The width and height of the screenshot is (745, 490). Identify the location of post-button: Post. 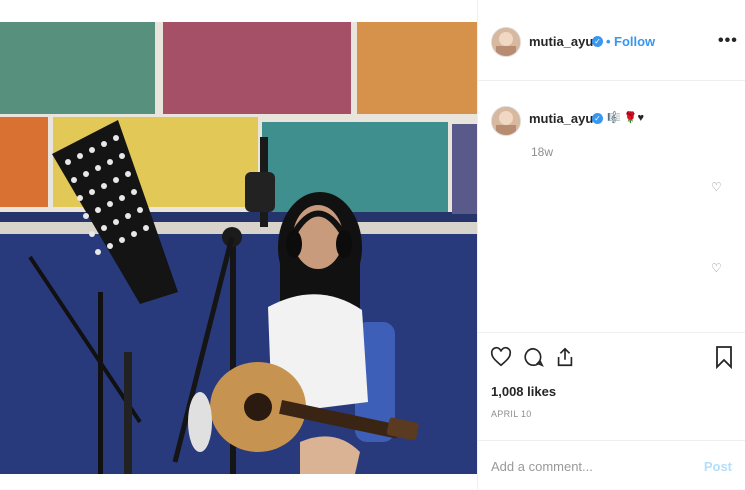
(718, 466).